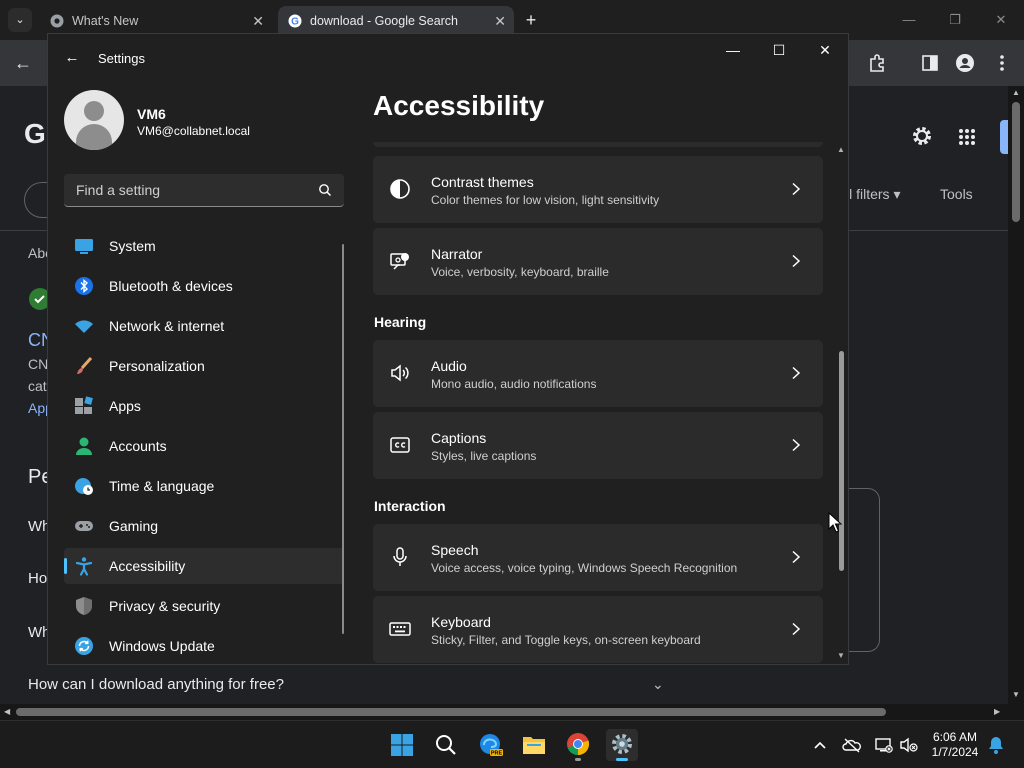 The image size is (1024, 768). What do you see at coordinates (459, 105) in the screenshot?
I see `page-title: Accessibility` at bounding box center [459, 105].